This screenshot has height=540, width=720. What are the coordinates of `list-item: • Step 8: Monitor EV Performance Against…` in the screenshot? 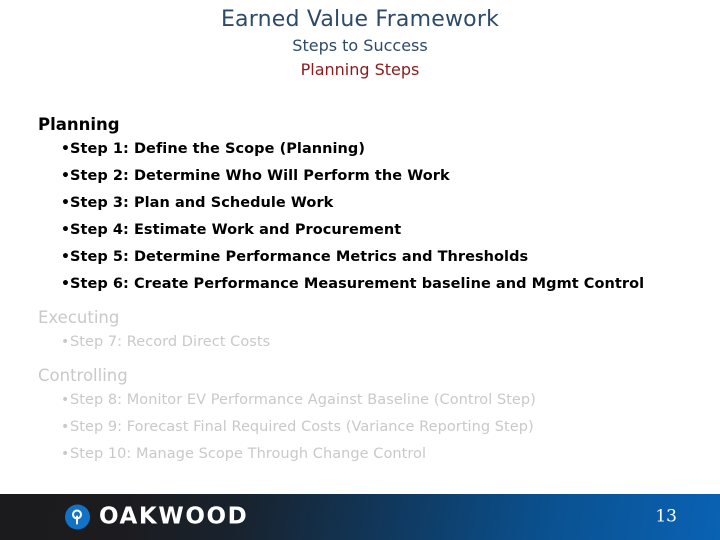 It's located at (360, 405).